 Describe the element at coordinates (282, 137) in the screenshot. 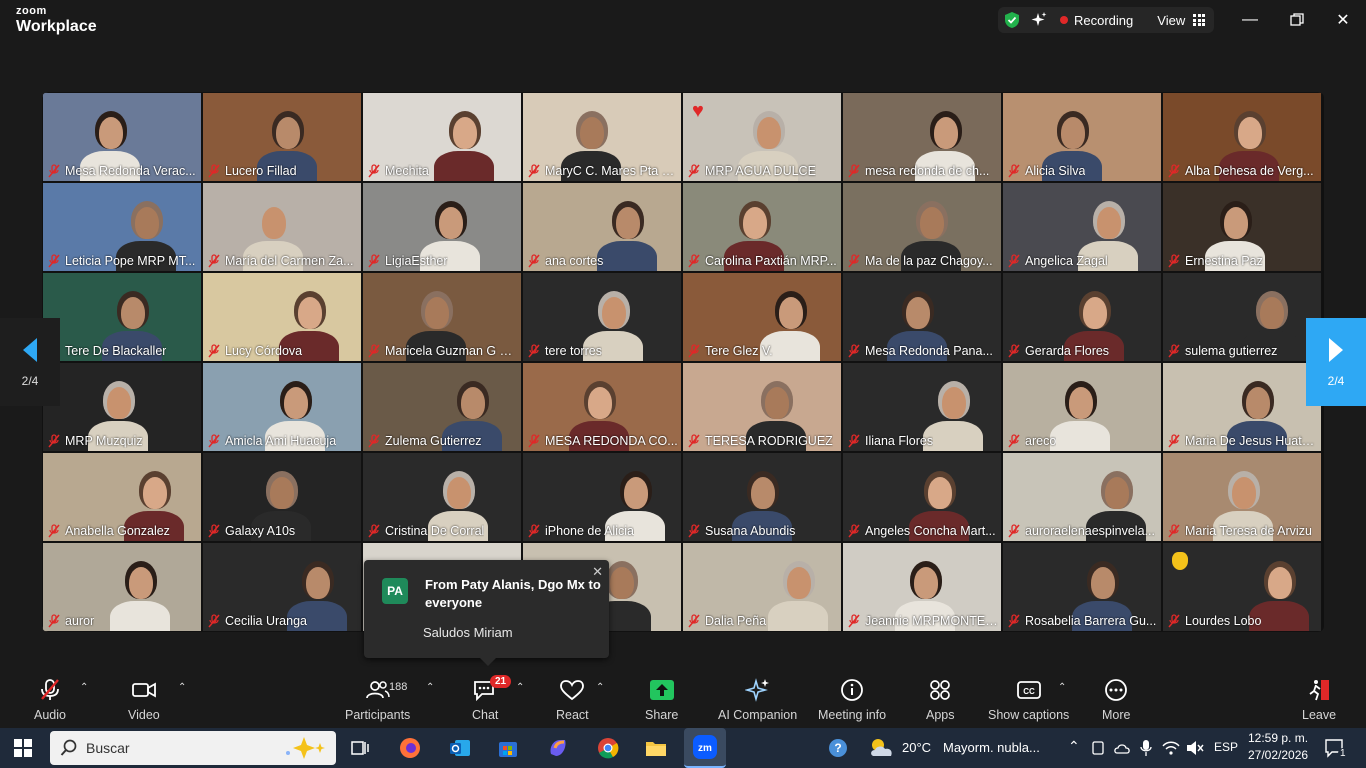

I see `participant-tile: Lucero Fillad` at that location.